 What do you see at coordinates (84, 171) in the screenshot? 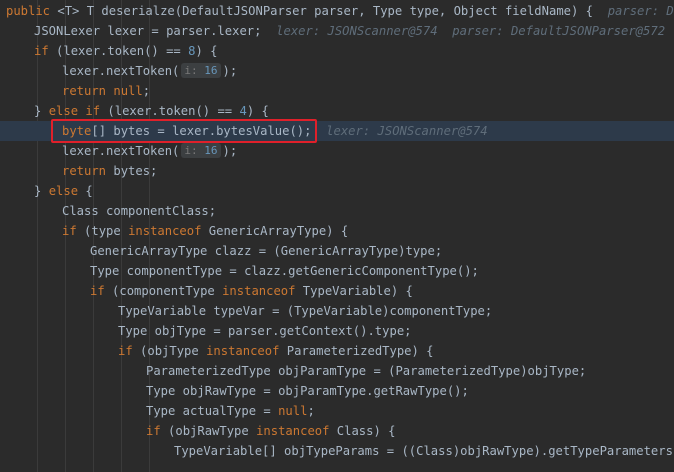
I see `code-token: return` at bounding box center [84, 171].